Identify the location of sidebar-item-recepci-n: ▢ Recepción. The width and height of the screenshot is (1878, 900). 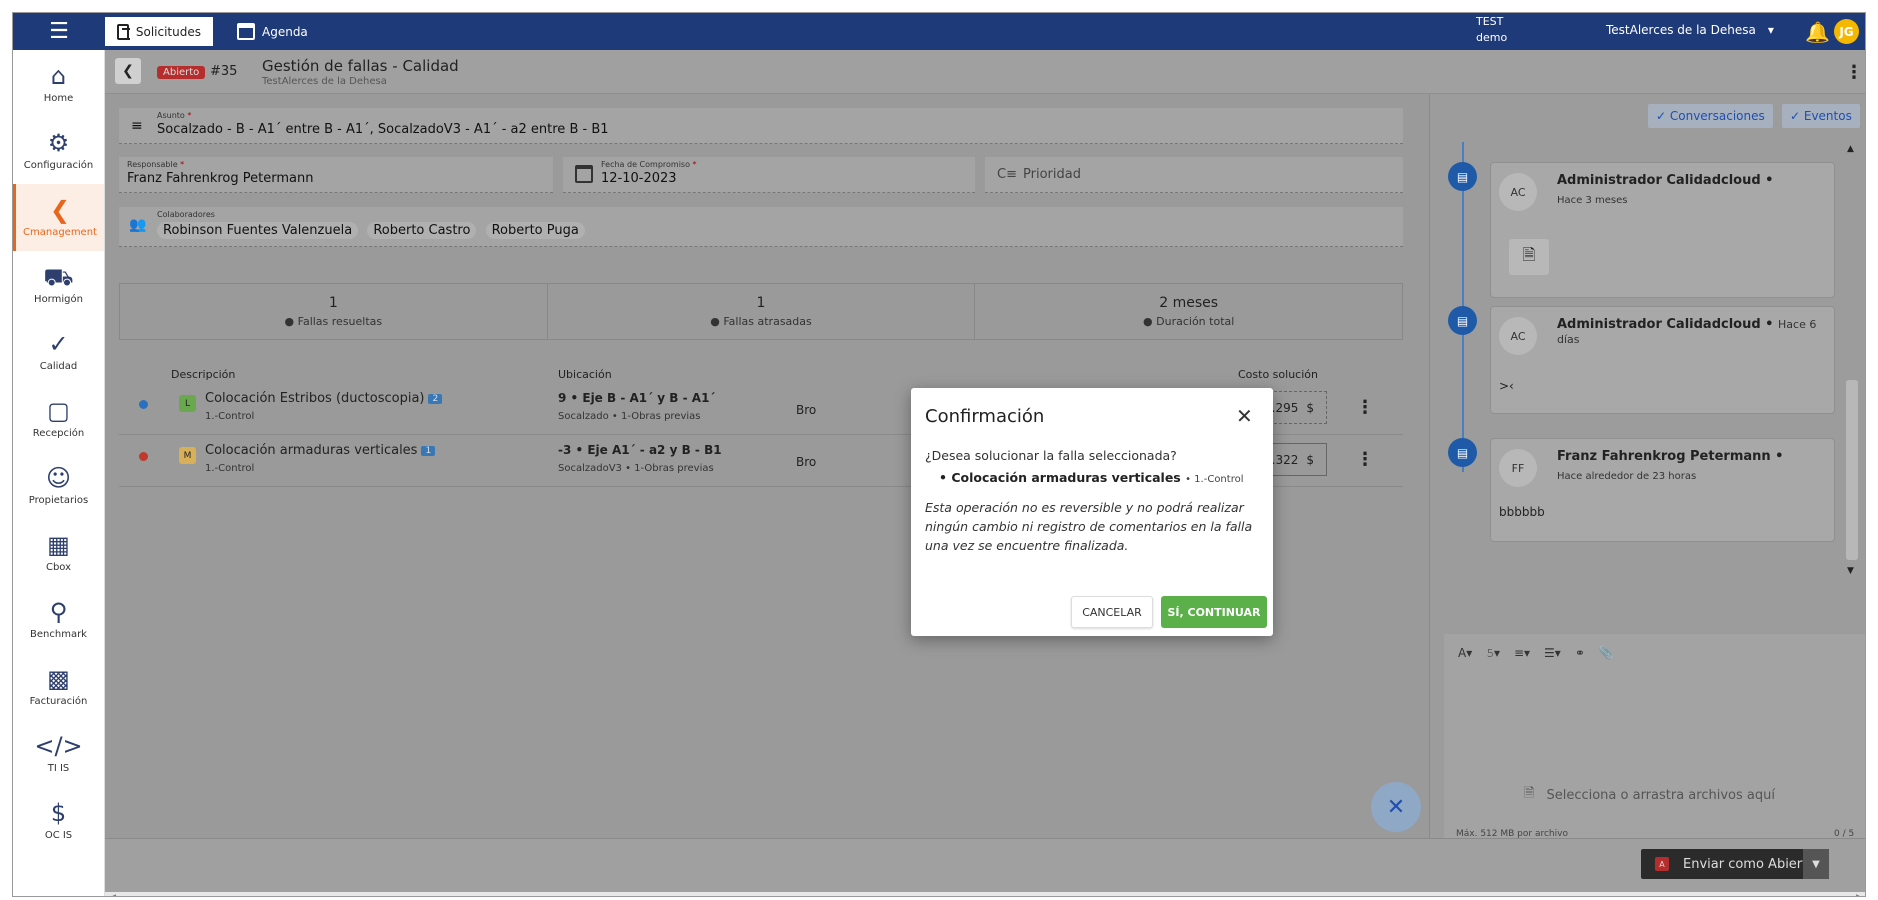
(58, 418).